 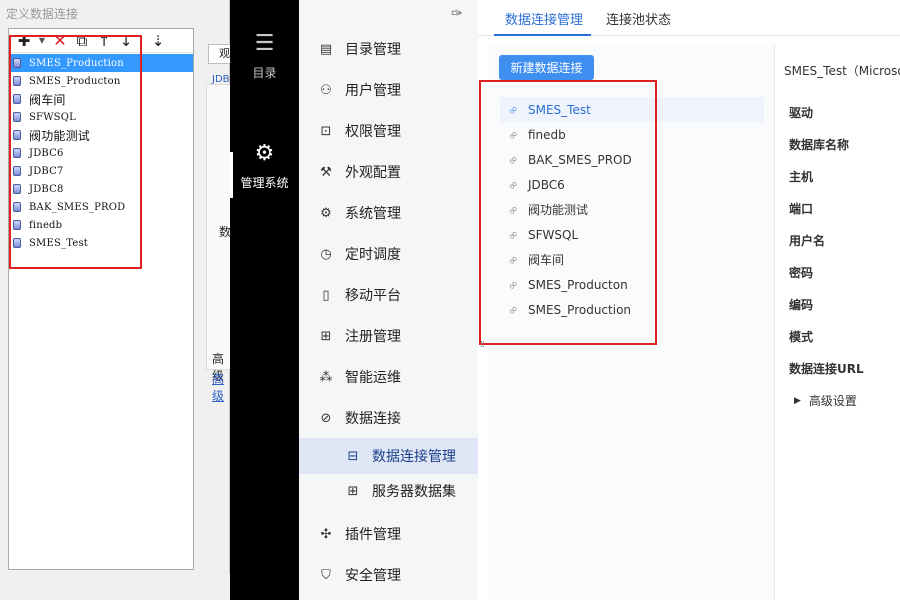 I want to click on nav-item-label: 注册管理, so click(x=373, y=337).